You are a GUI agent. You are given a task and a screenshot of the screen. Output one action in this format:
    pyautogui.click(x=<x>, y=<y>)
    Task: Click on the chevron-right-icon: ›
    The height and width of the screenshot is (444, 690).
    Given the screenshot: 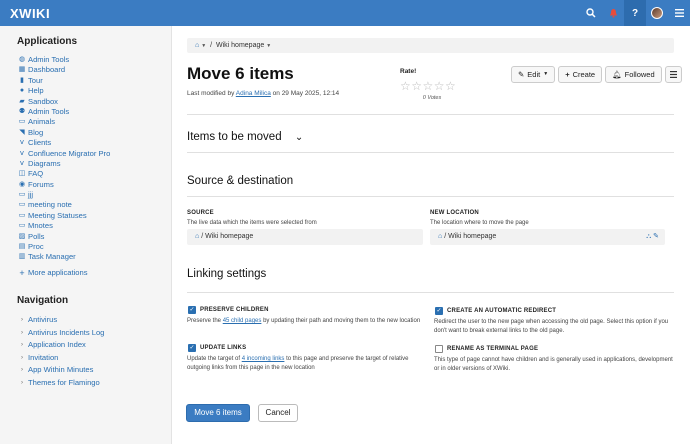 What is the action you would take?
    pyautogui.click(x=22, y=332)
    